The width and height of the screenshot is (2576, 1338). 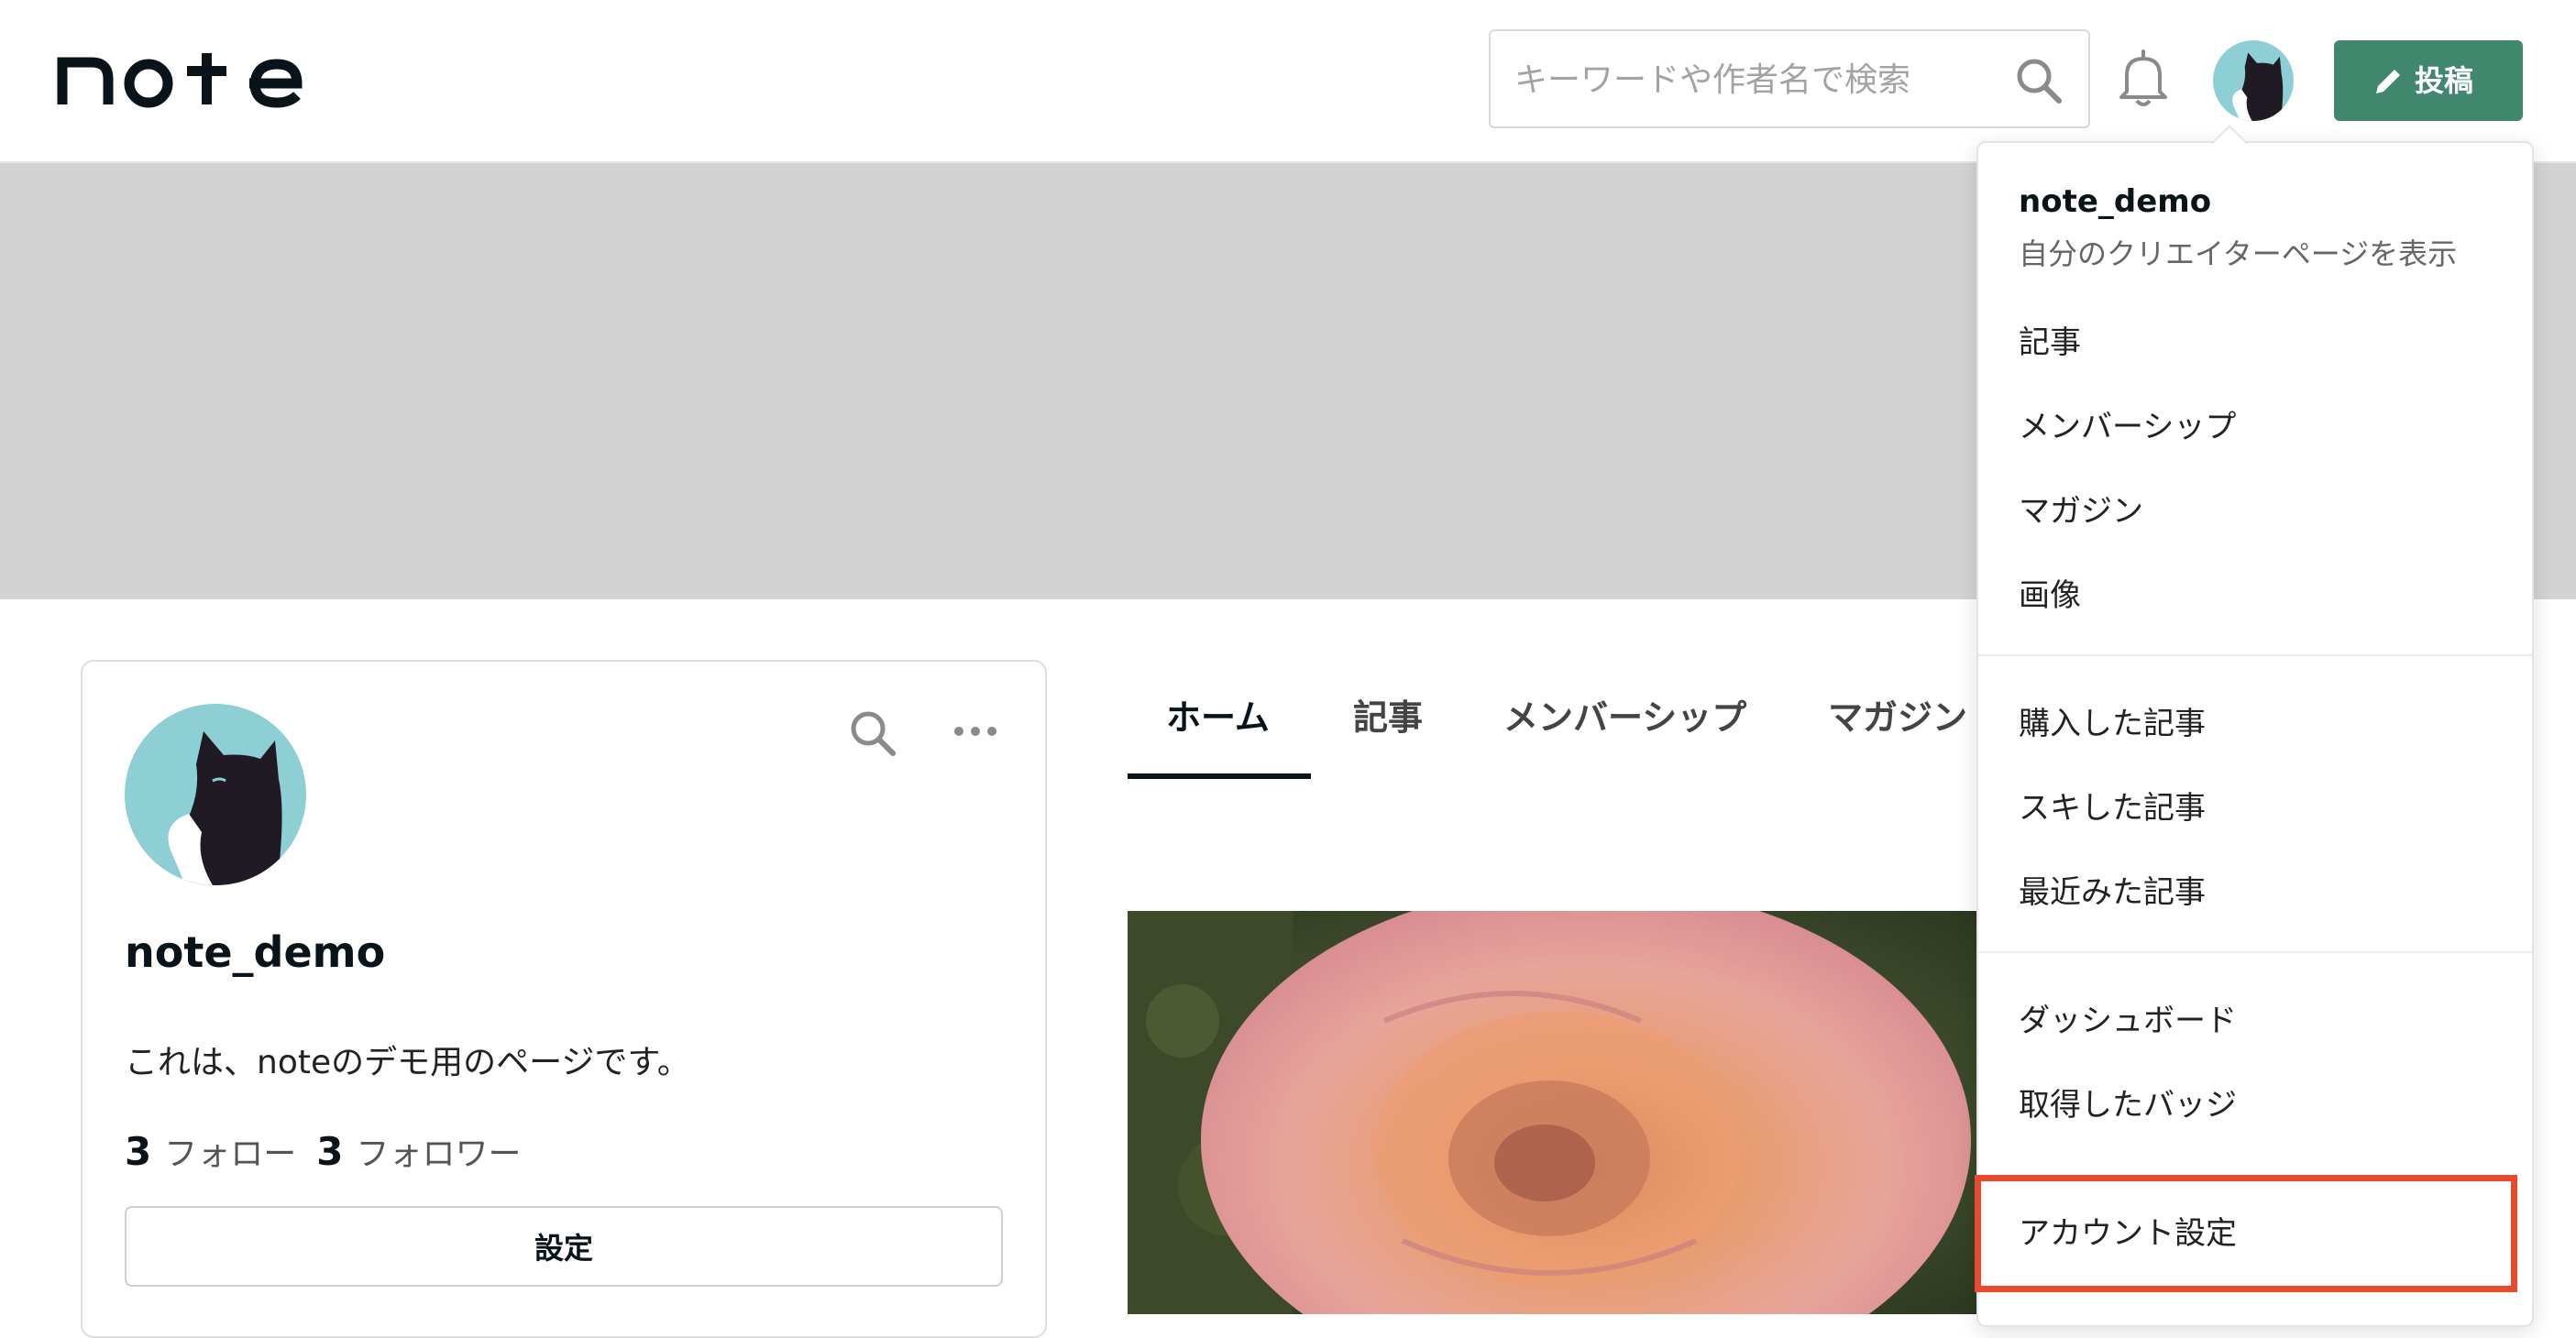 What do you see at coordinates (2127, 423) in the screenshot?
I see `menu-item-membership: メンバーシップ` at bounding box center [2127, 423].